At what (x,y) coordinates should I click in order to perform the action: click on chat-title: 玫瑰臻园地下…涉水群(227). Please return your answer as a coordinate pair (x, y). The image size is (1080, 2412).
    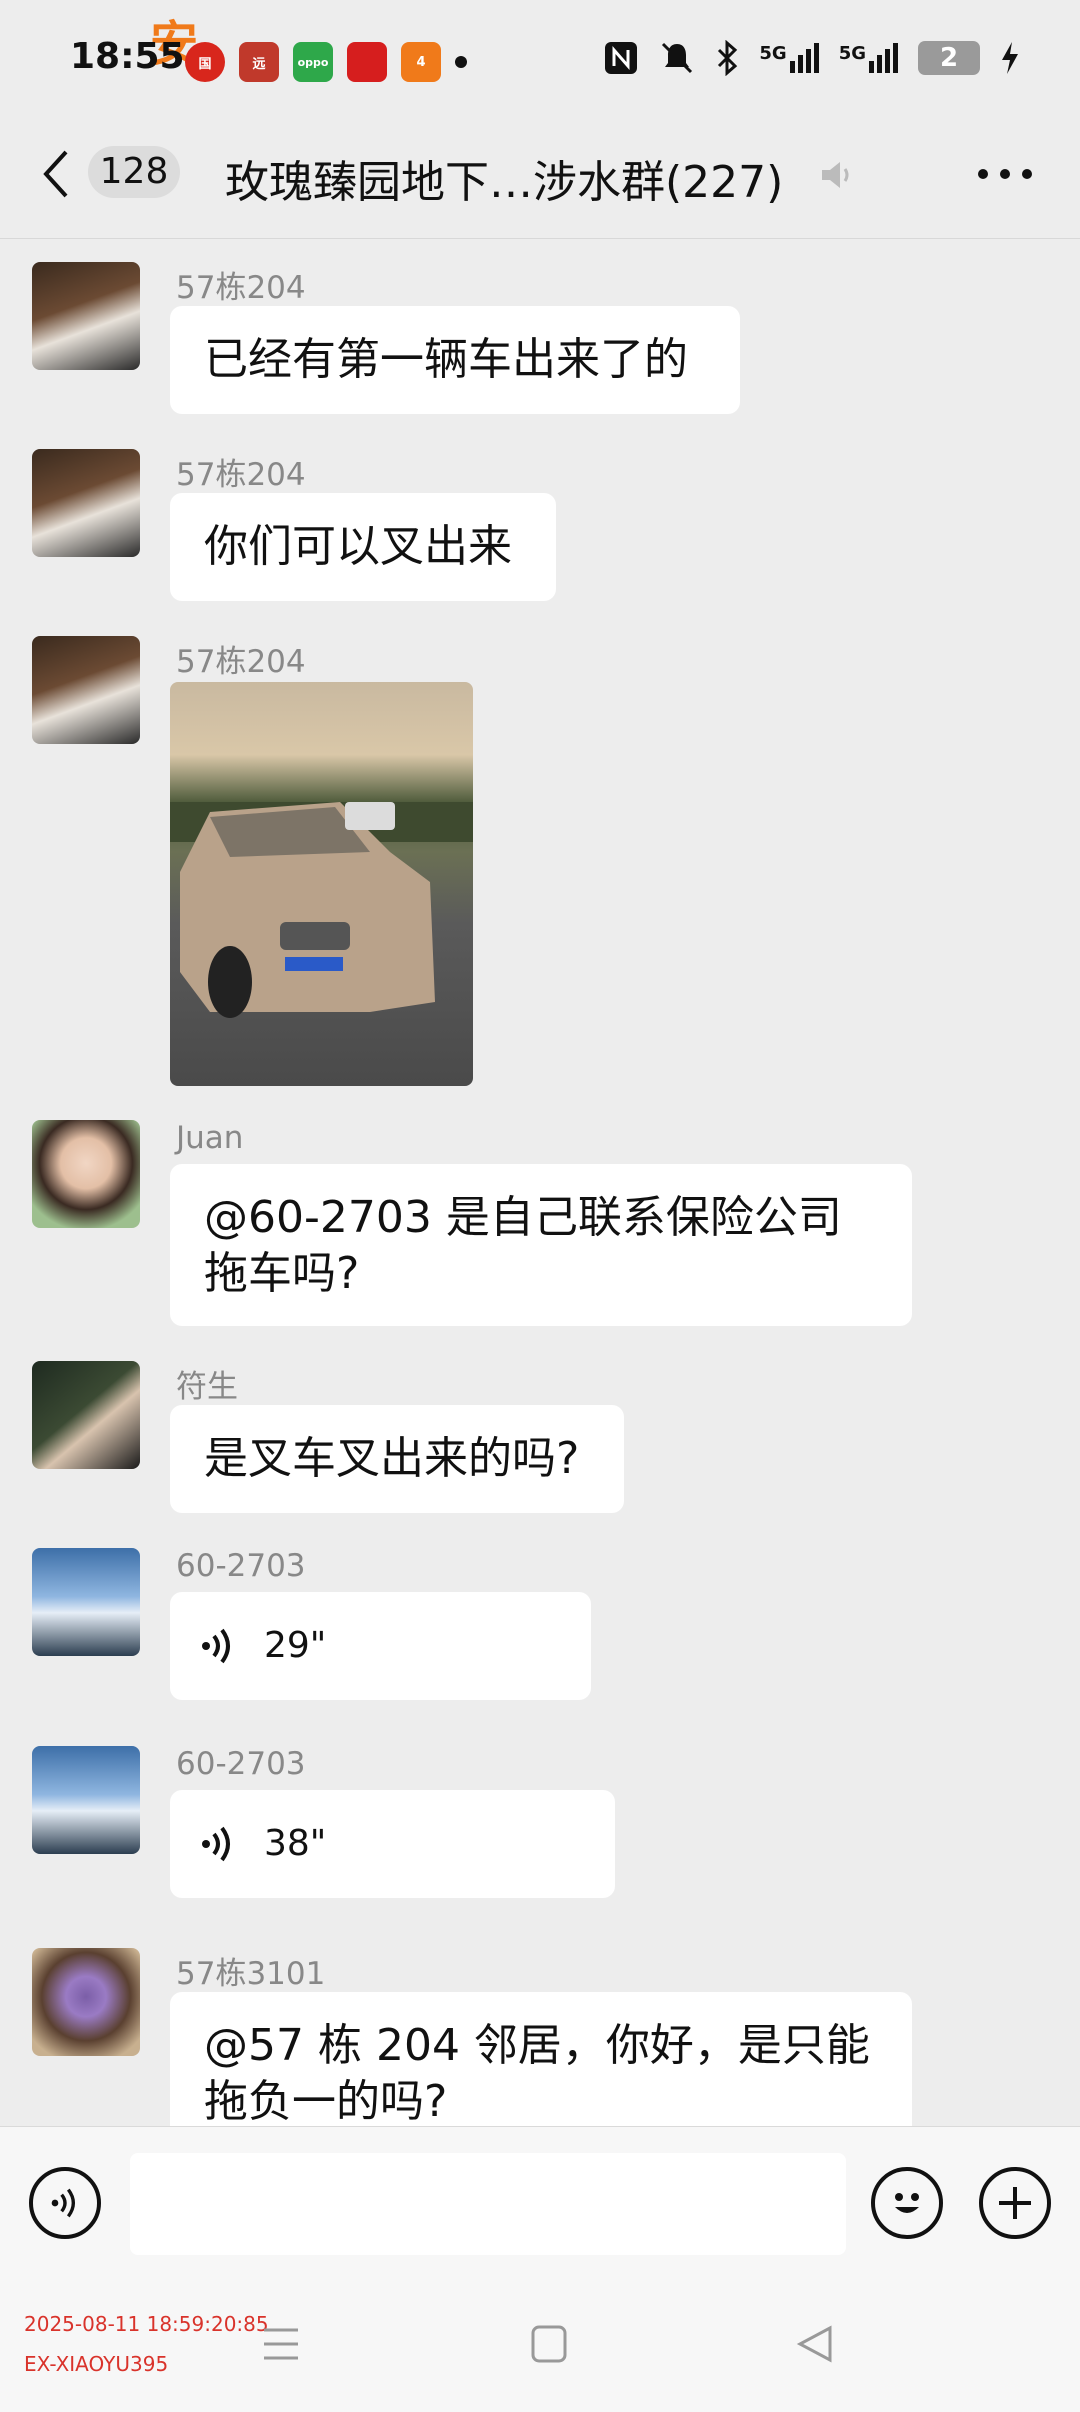
    Looking at the image, I should click on (504, 182).